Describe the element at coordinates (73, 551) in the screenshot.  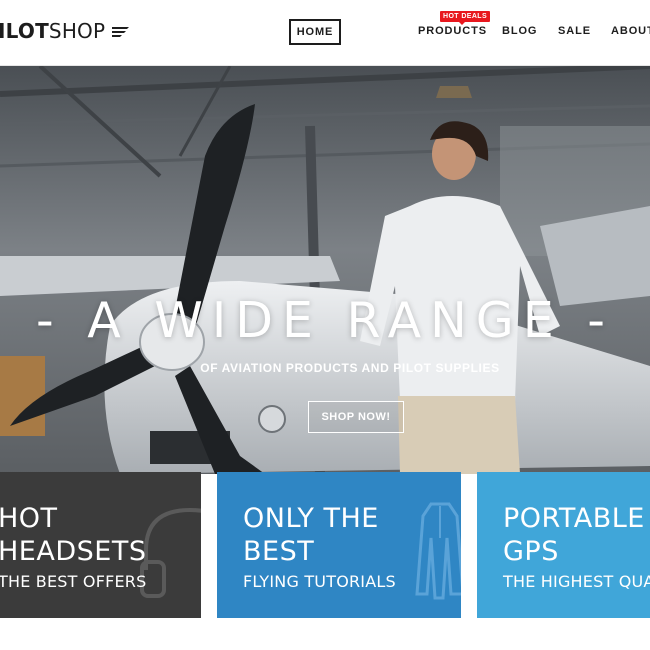
I see `feature-title-line2: HEADSETS` at that location.